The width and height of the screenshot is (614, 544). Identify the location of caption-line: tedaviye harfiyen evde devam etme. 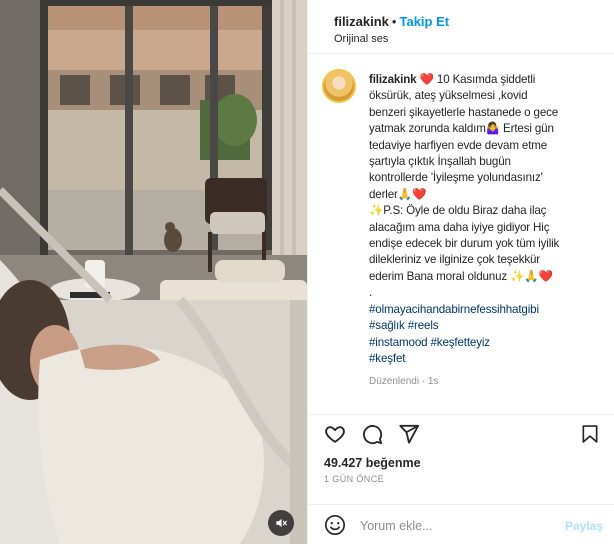
(458, 145).